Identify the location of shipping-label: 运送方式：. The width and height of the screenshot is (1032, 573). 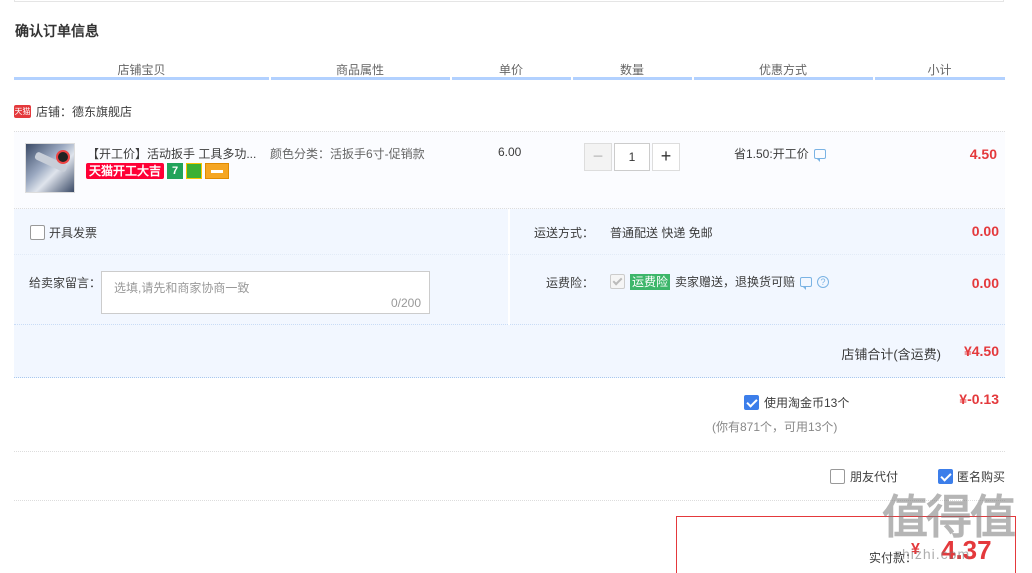
(564, 233).